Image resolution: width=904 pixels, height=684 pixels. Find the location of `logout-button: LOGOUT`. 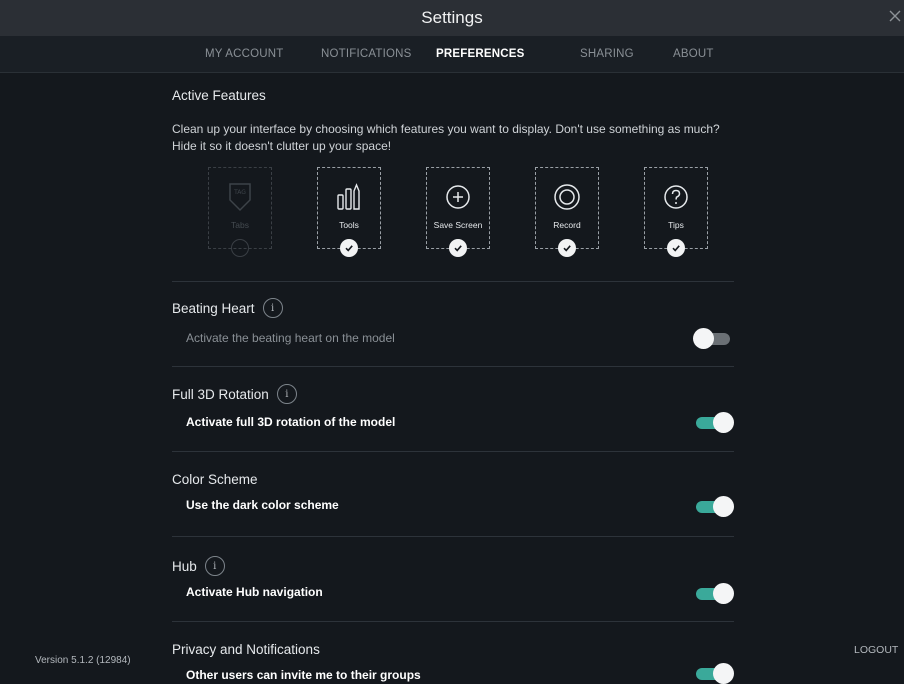

logout-button: LOGOUT is located at coordinates (876, 650).